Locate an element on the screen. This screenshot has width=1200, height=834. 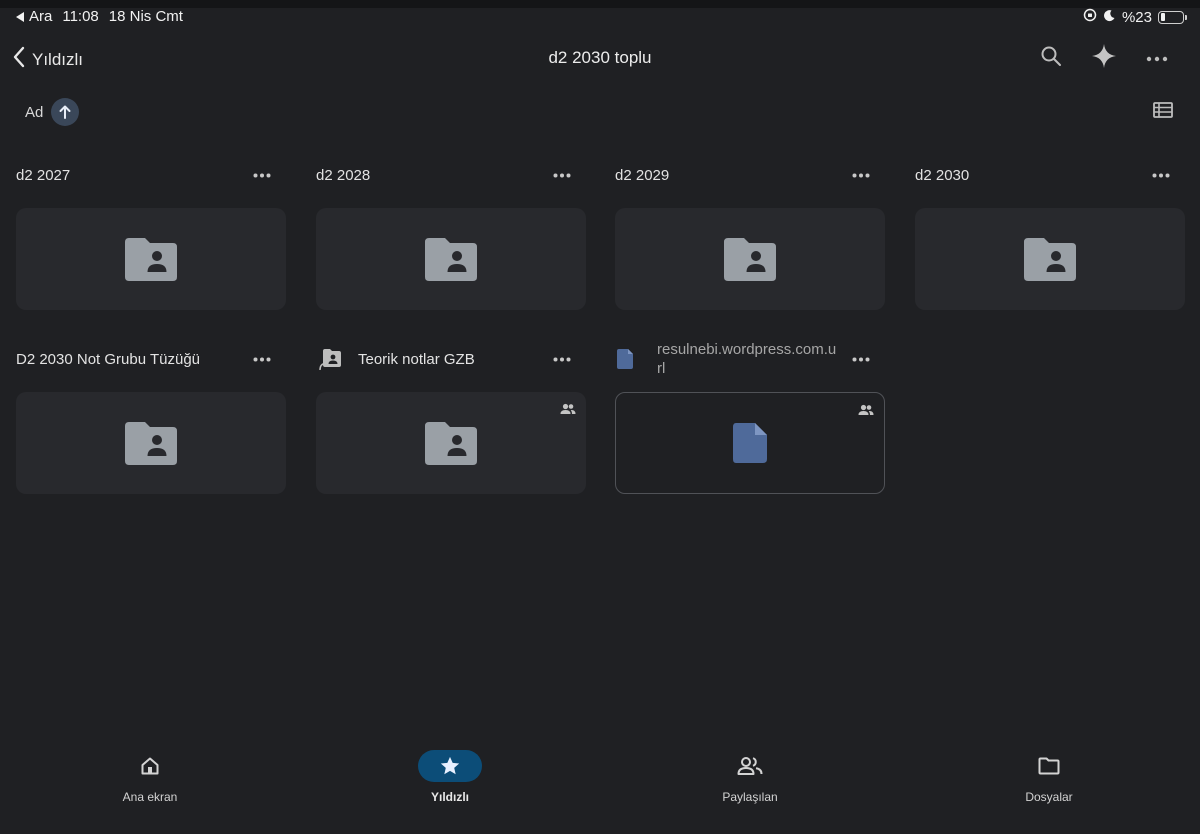
folder-item: D2 2030 Not Grubu Tüzüğü is located at coordinates (151, 419).